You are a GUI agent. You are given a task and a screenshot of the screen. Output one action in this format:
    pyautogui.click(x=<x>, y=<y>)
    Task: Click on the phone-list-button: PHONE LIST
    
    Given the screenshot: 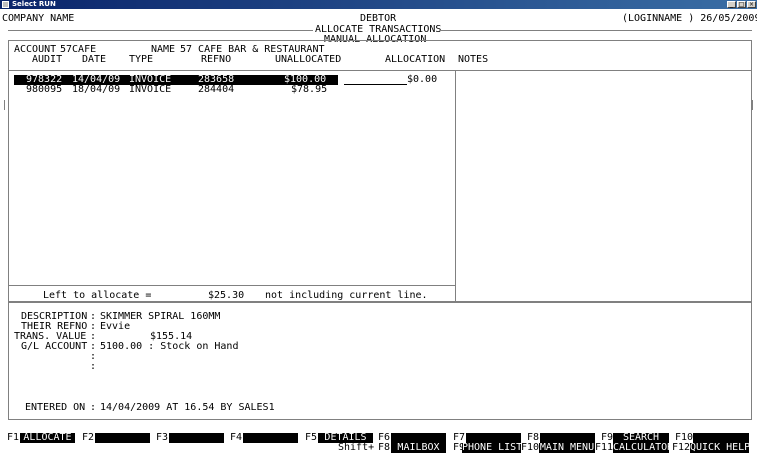 What is the action you would take?
    pyautogui.click(x=492, y=448)
    